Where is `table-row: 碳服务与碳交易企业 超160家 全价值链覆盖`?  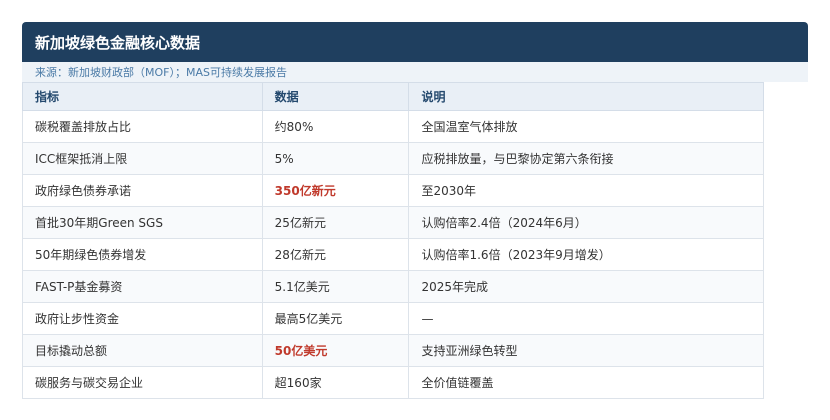
table-row: 碳服务与碳交易企业 超160家 全价值链覆盖 is located at coordinates (393, 382).